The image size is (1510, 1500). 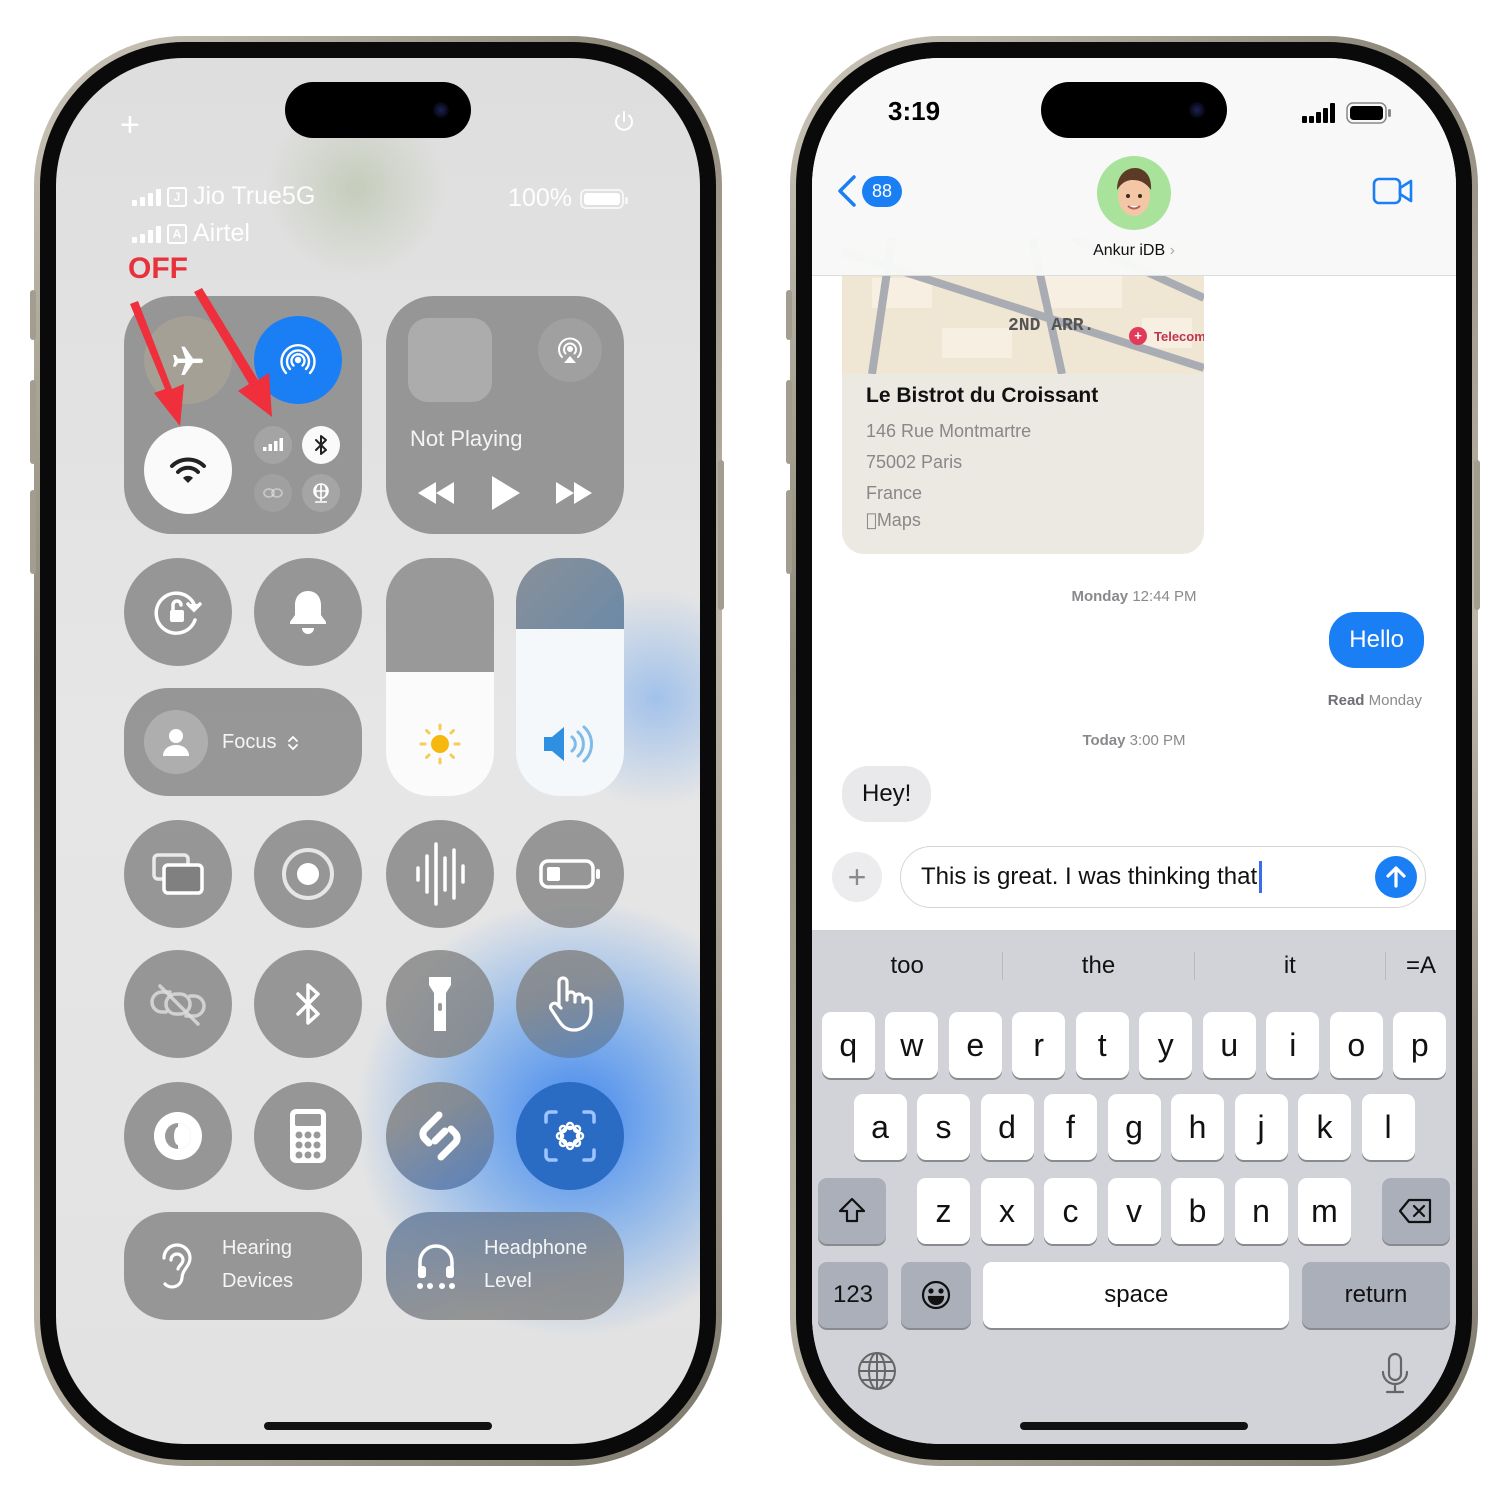 I want to click on airplay-audio-button, so click(x=570, y=350).